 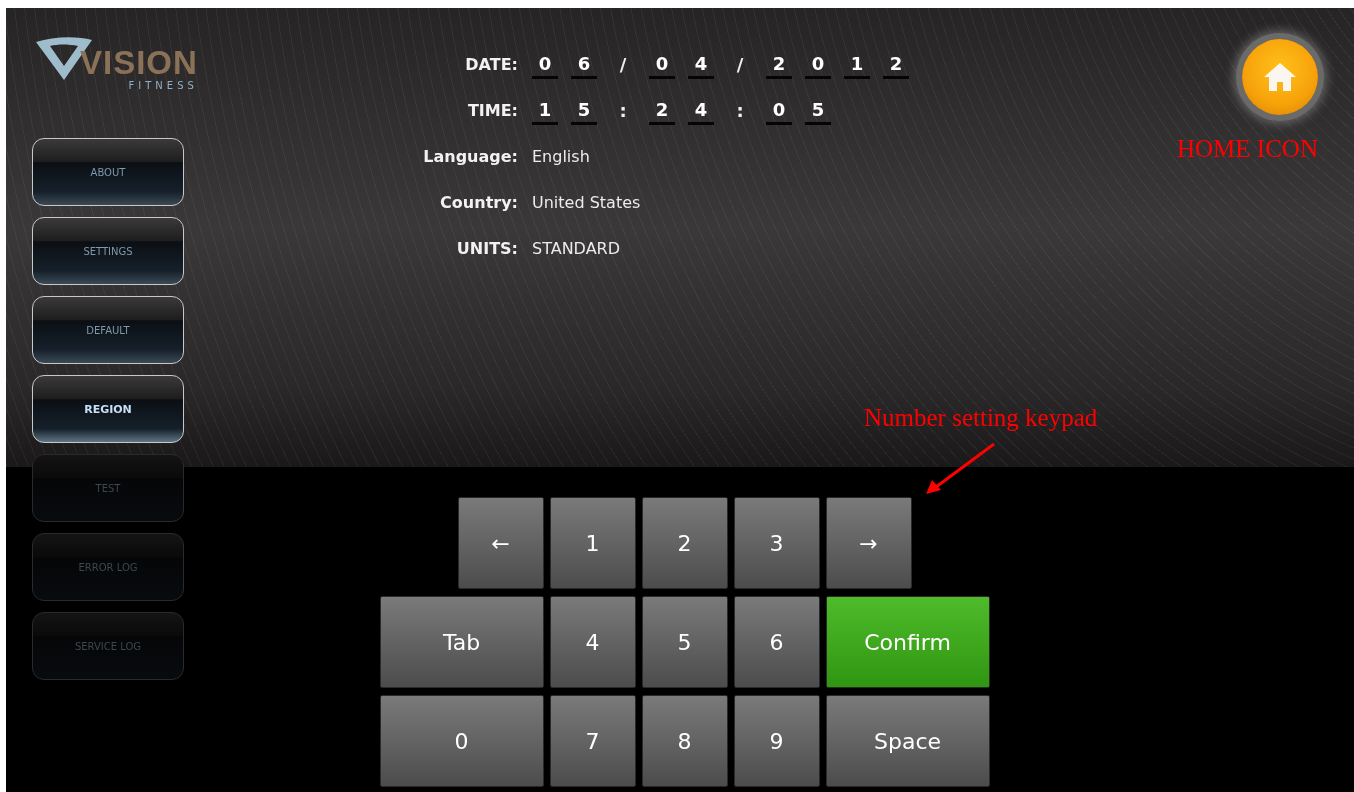 What do you see at coordinates (684, 741) in the screenshot?
I see `keypad-key: 8` at bounding box center [684, 741].